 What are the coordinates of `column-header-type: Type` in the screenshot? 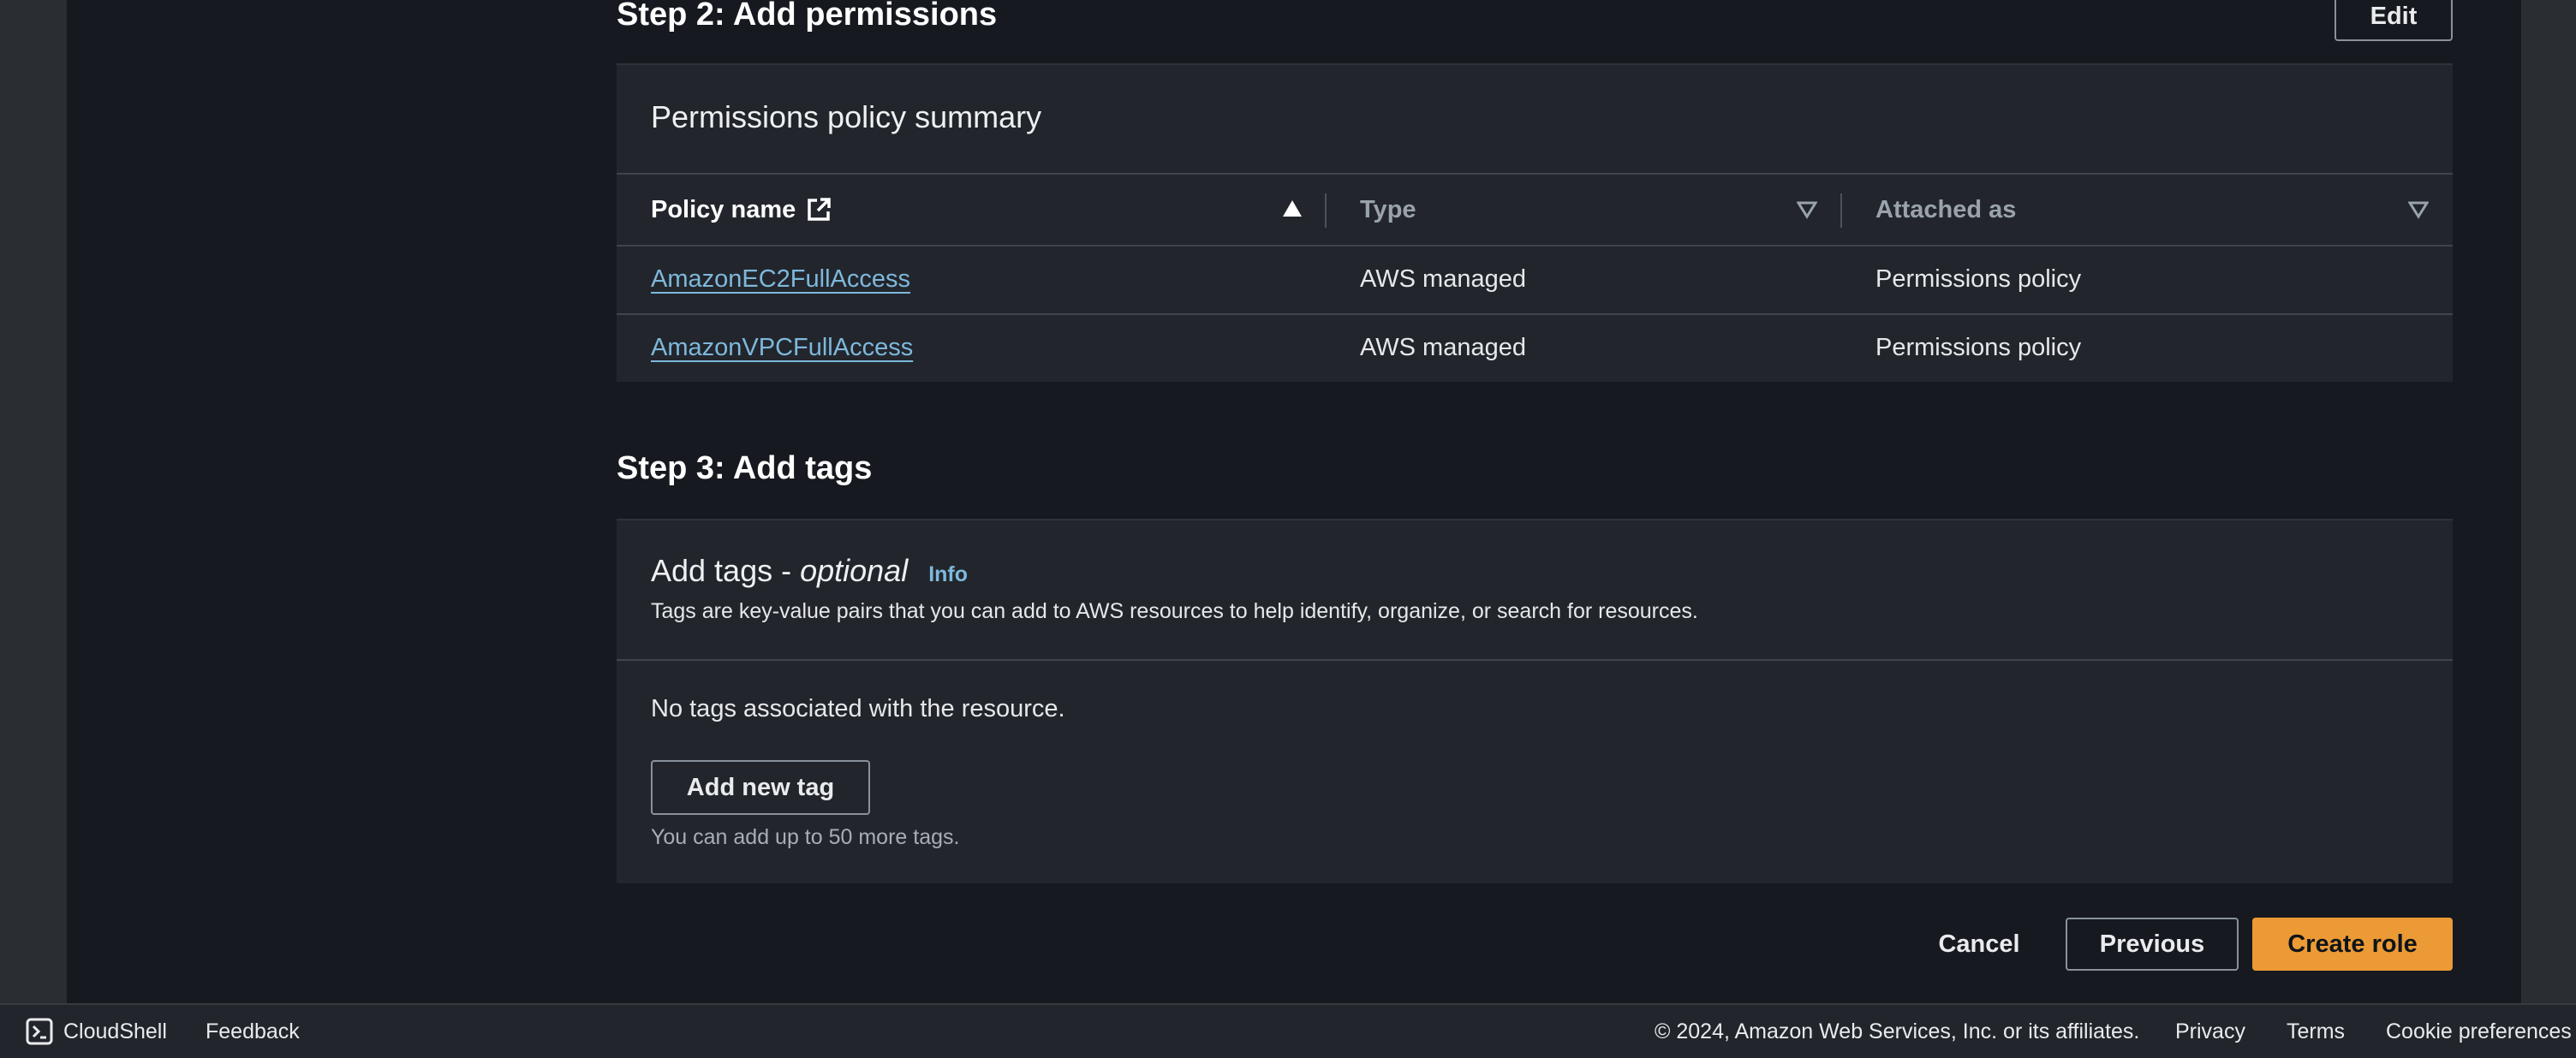 It's located at (1388, 210).